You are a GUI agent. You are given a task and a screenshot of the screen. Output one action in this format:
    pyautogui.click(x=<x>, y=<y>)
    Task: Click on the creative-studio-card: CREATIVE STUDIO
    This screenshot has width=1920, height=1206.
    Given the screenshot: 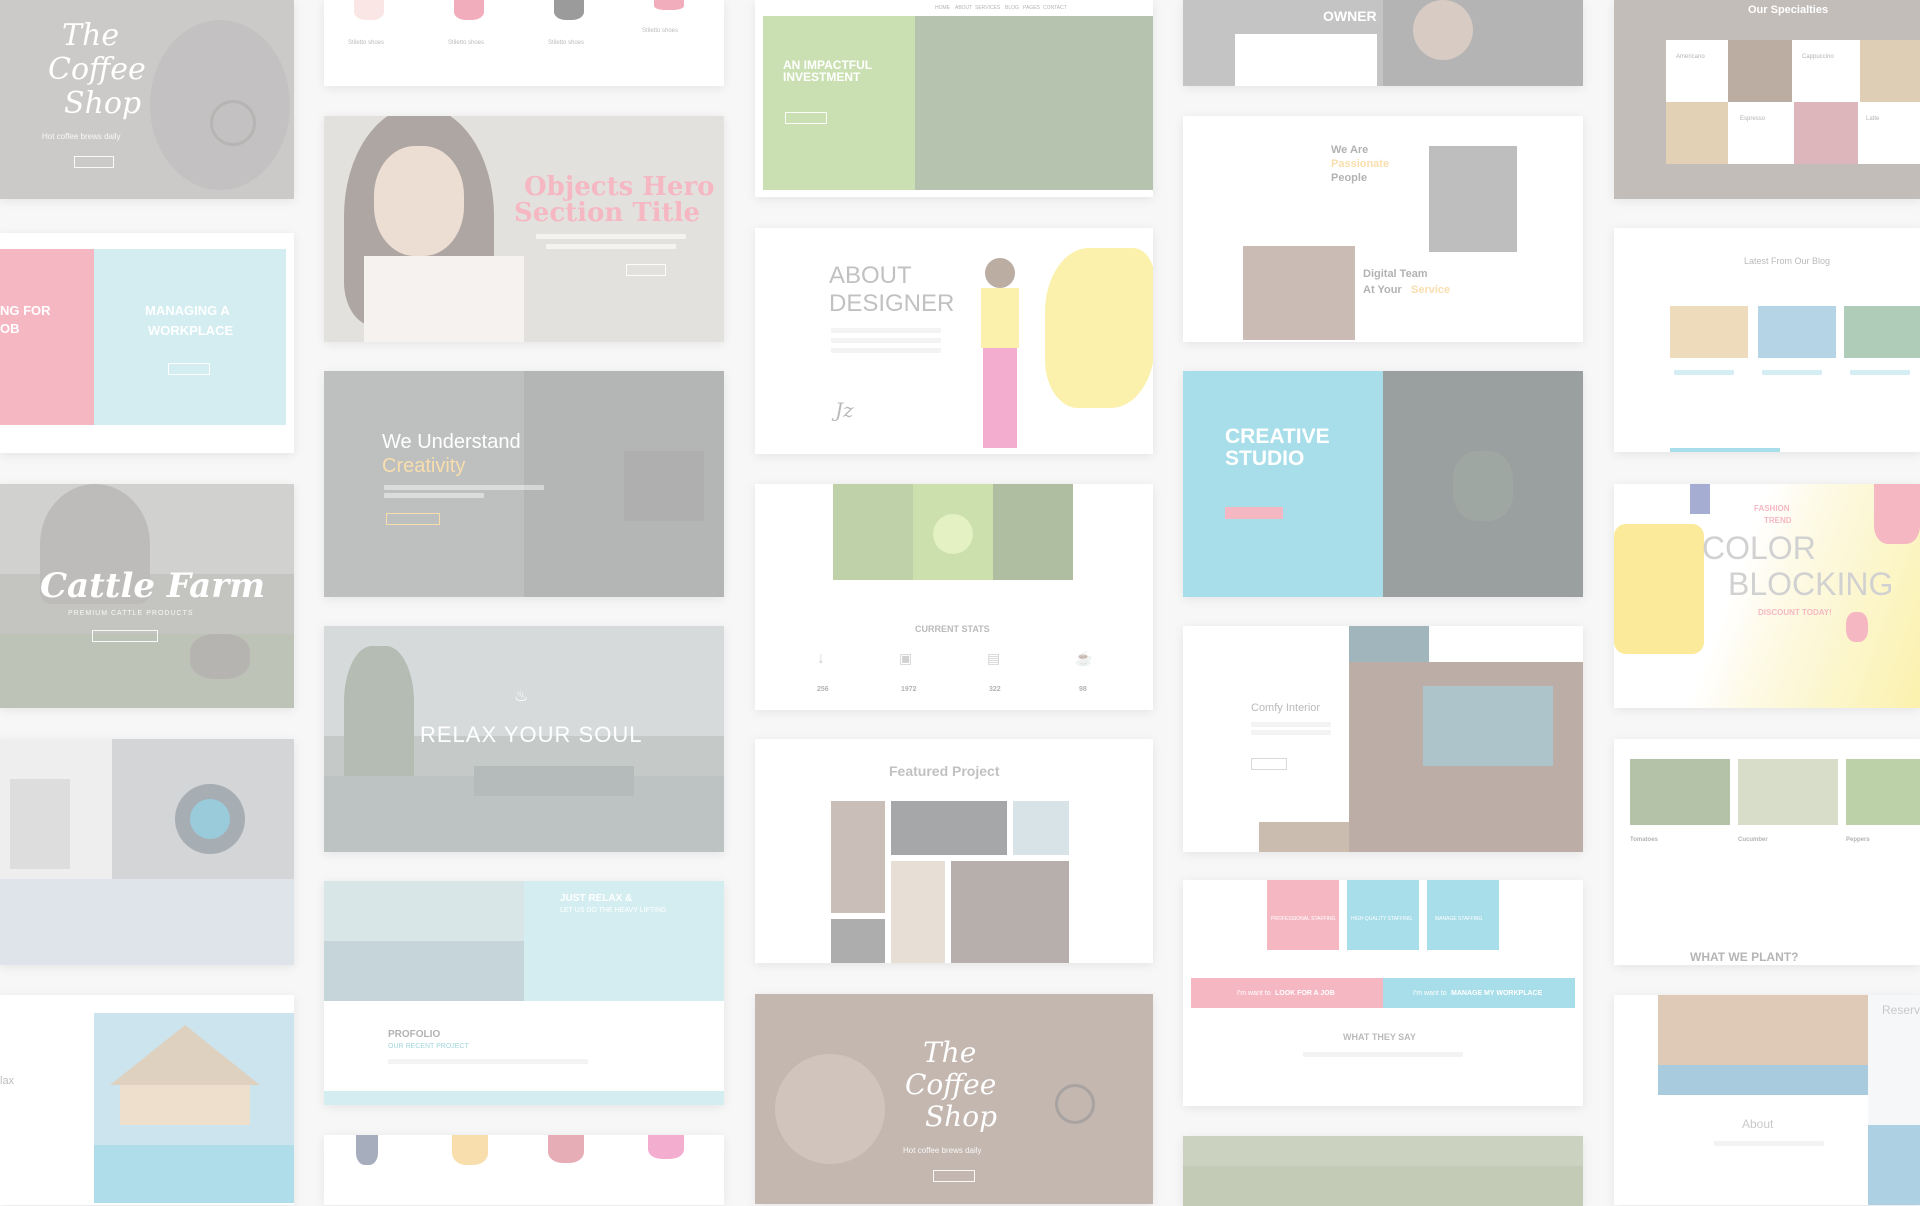 What is the action you would take?
    pyautogui.click(x=1383, y=484)
    